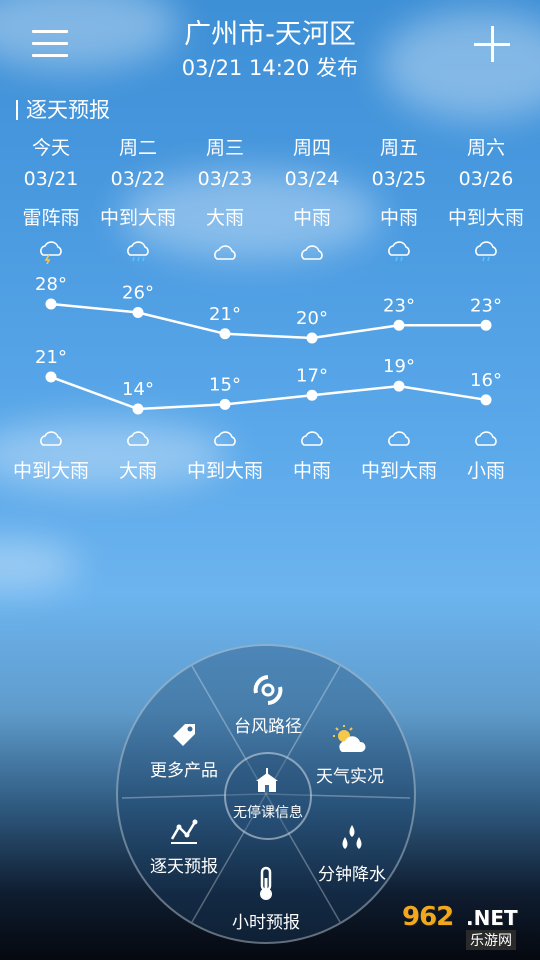  Describe the element at coordinates (51, 357) in the screenshot. I see `low-temp-label: 21°` at that location.